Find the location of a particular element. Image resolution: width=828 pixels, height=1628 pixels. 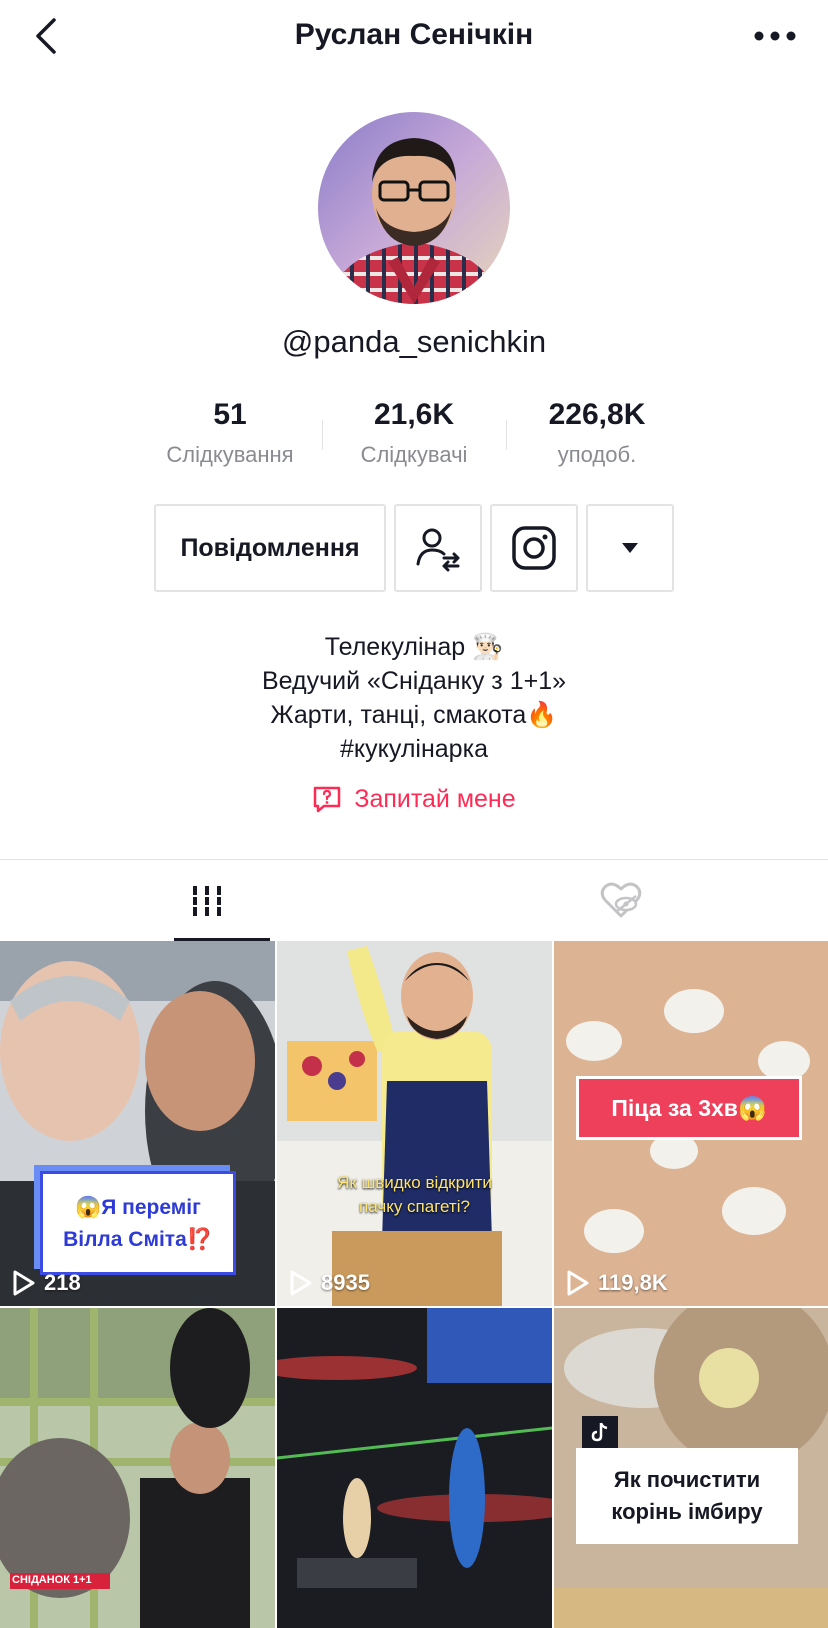

instagram-icon is located at coordinates (534, 548).